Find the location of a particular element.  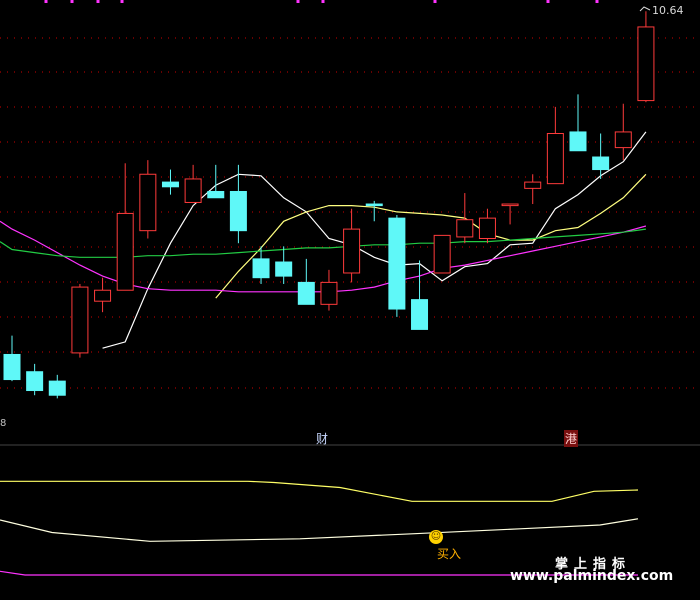

ind_white-line is located at coordinates (319, 530).